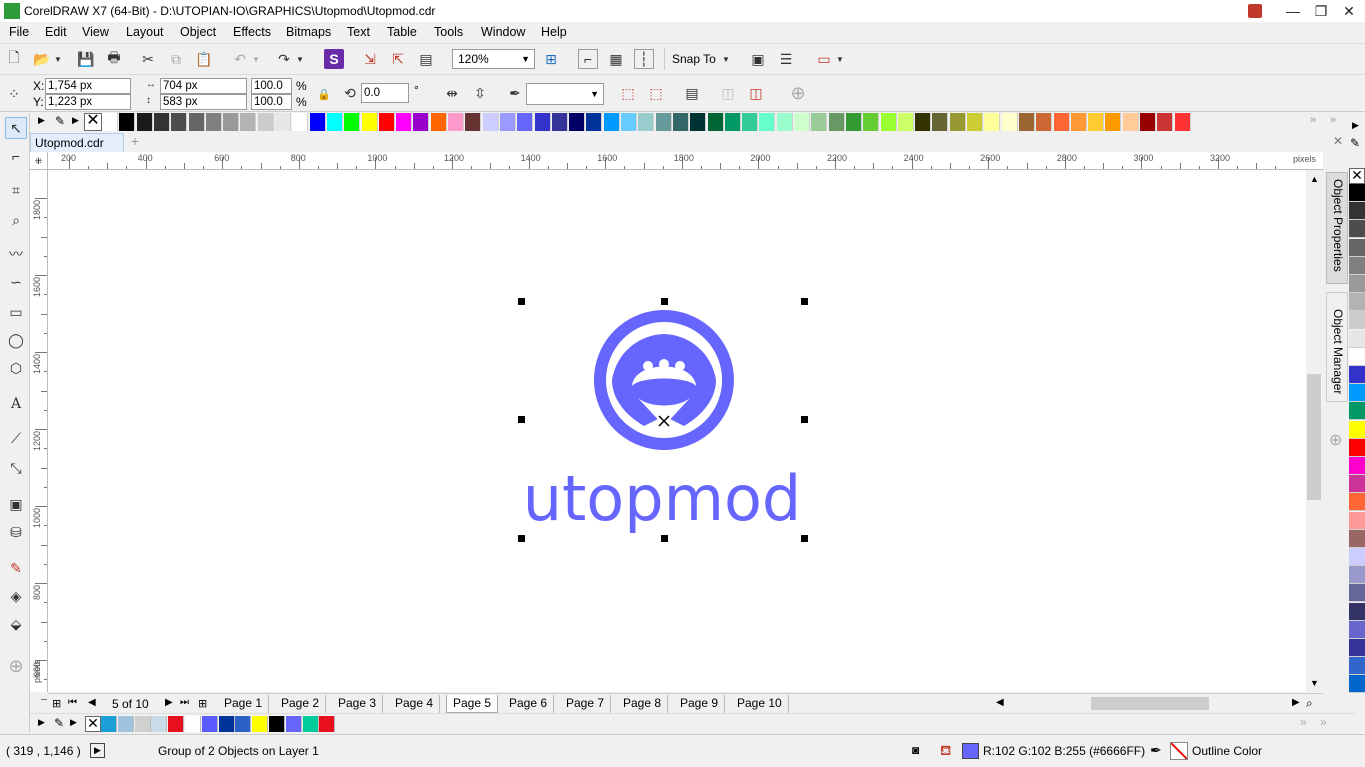 Image resolution: width=1365 pixels, height=767 pixels. I want to click on page-tab-1: Page 1, so click(244, 704).